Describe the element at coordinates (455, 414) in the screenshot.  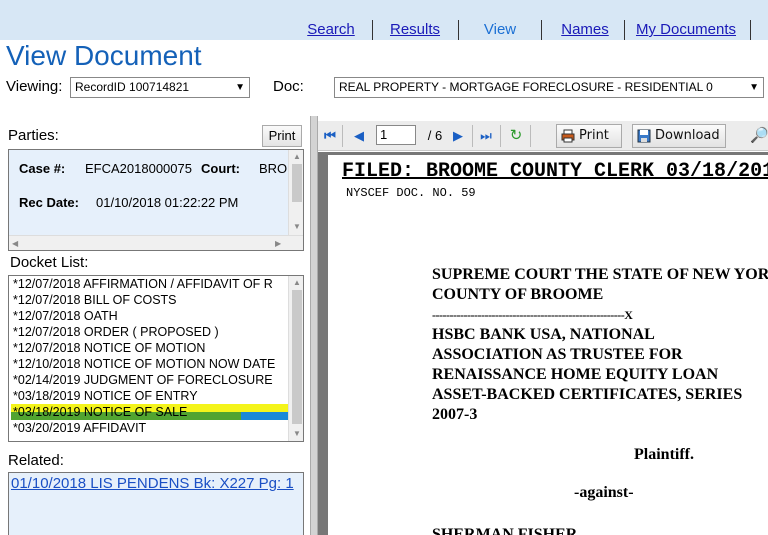
I see `plaintiff-line: 2007-3` at that location.